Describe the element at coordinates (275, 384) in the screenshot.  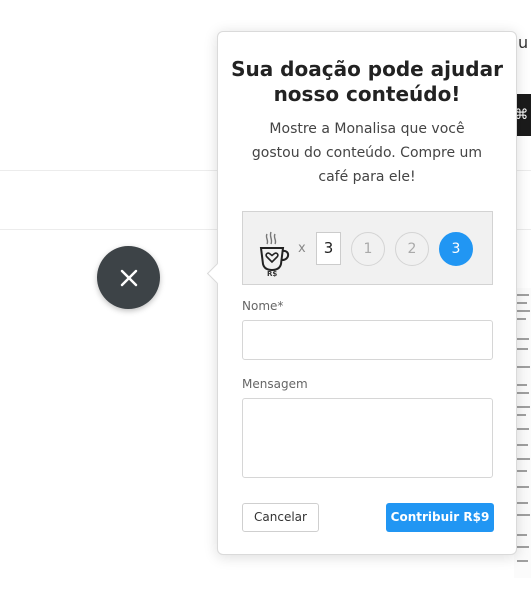
I see `message-label: Mensagem` at that location.